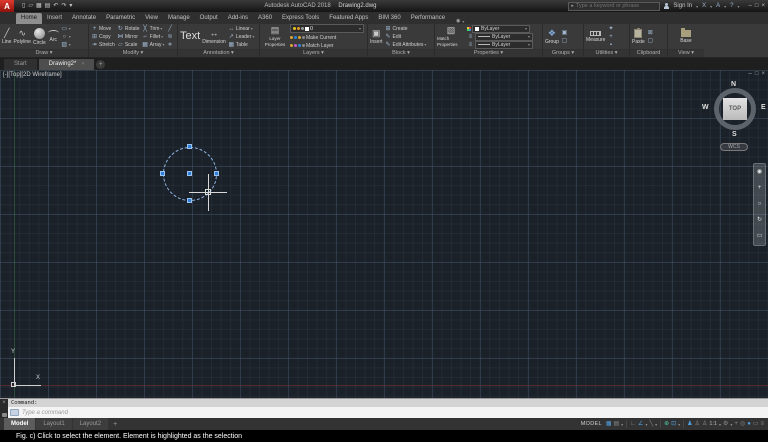  I want to click on text-button: Text, so click(190, 36).